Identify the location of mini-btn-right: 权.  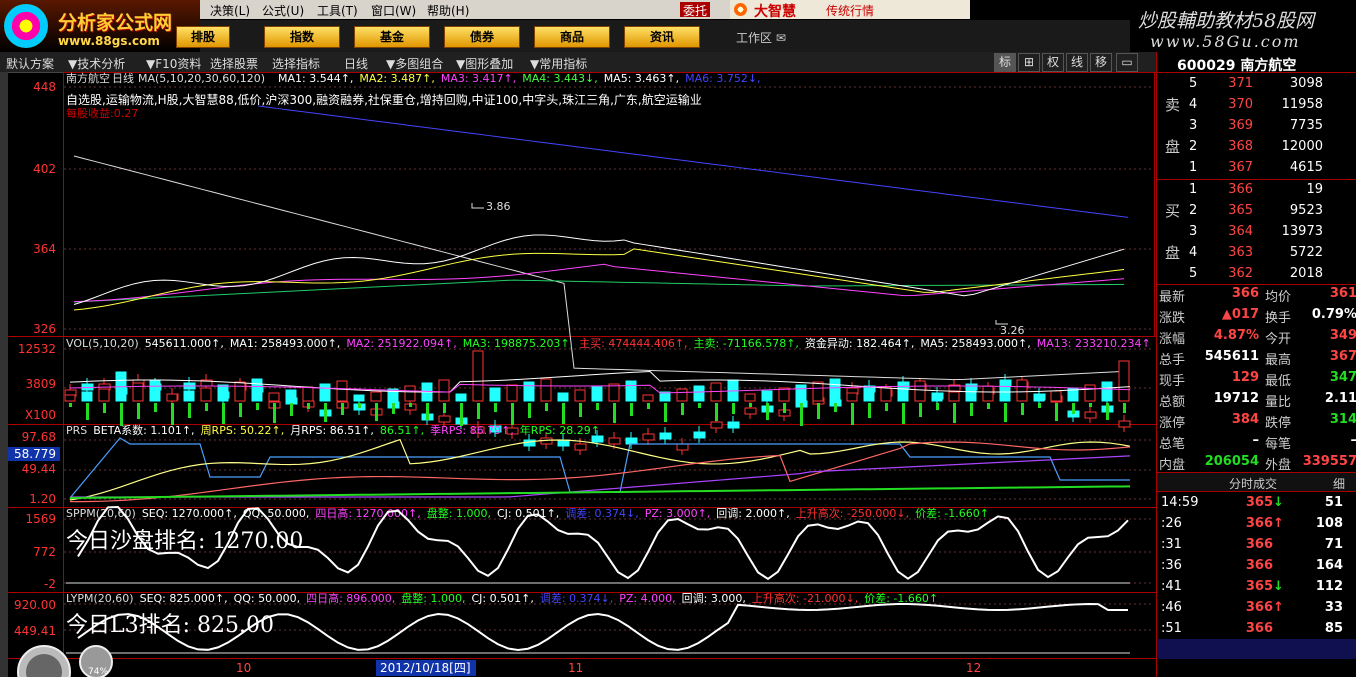
(1053, 62).